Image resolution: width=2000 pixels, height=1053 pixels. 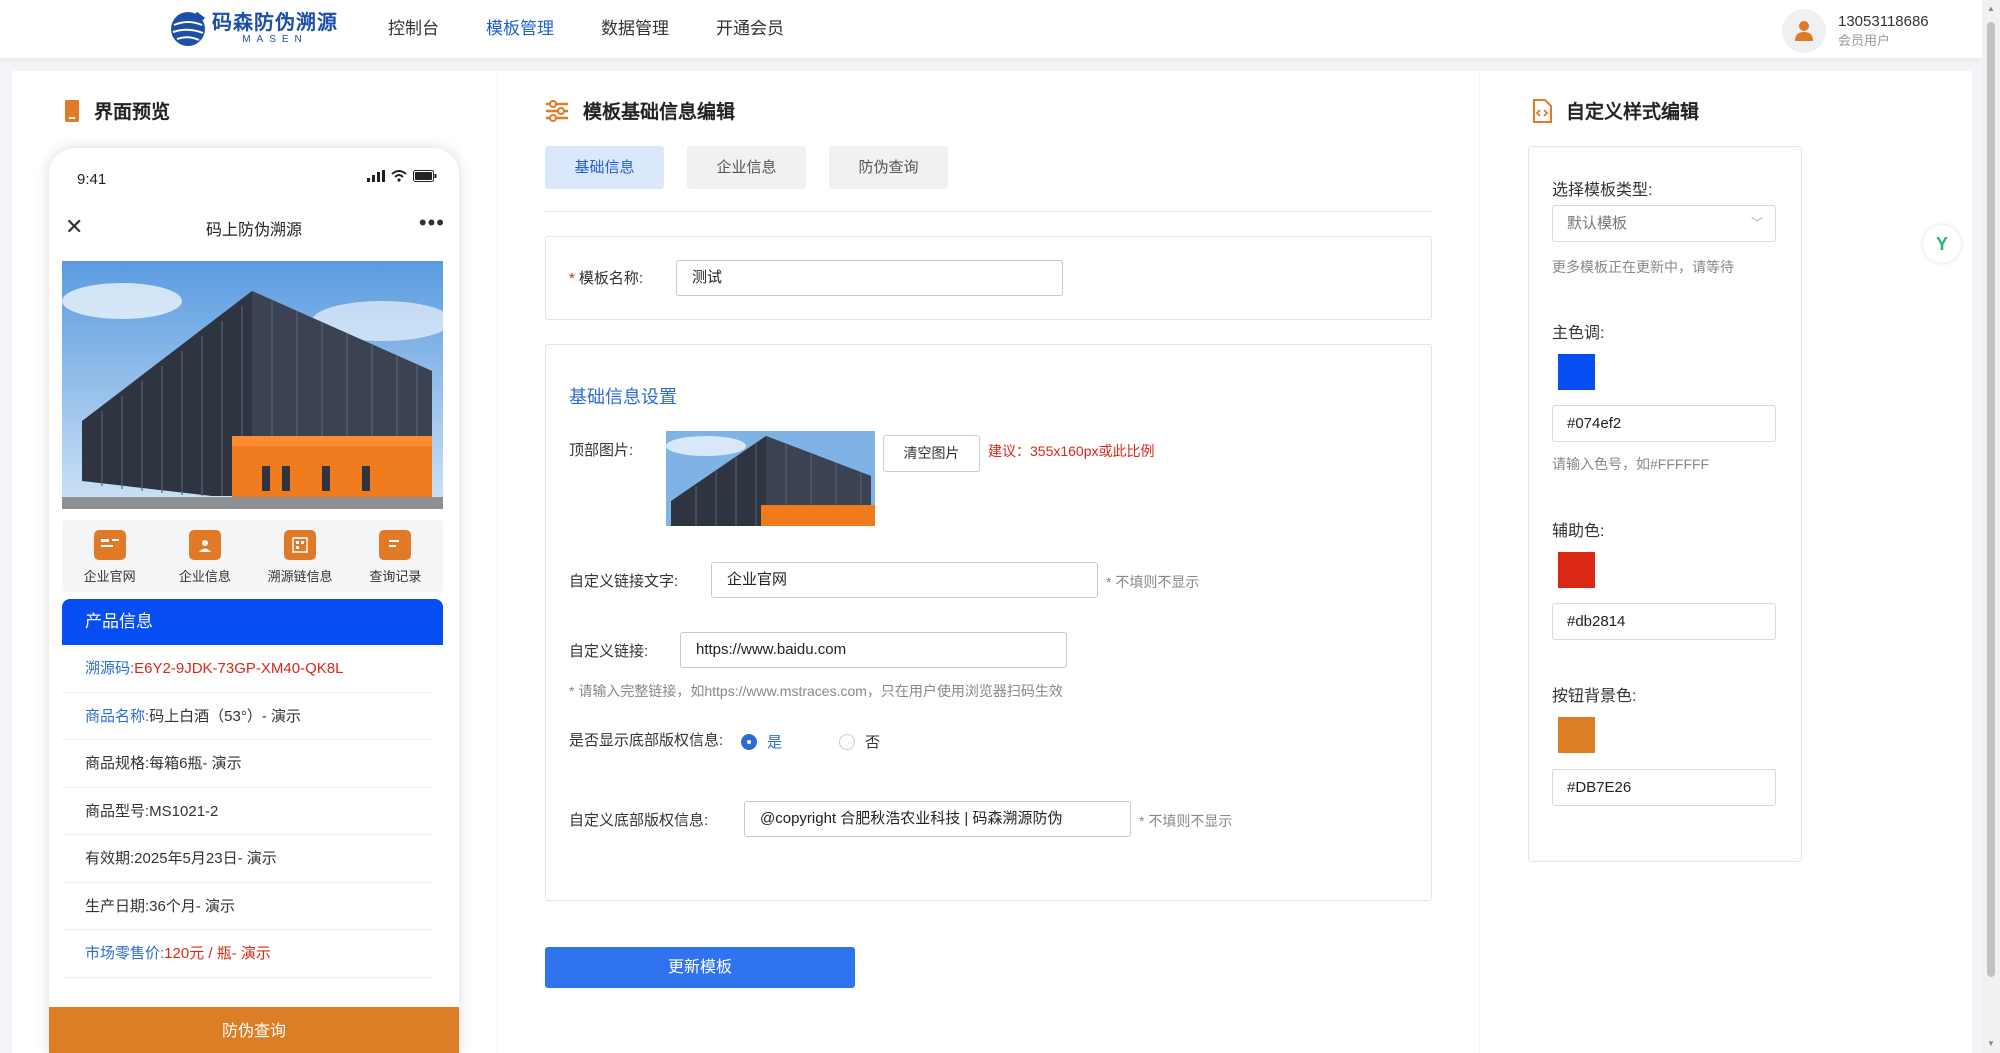 What do you see at coordinates (604, 167) in the screenshot?
I see `tab-basic-info: 基础信息` at bounding box center [604, 167].